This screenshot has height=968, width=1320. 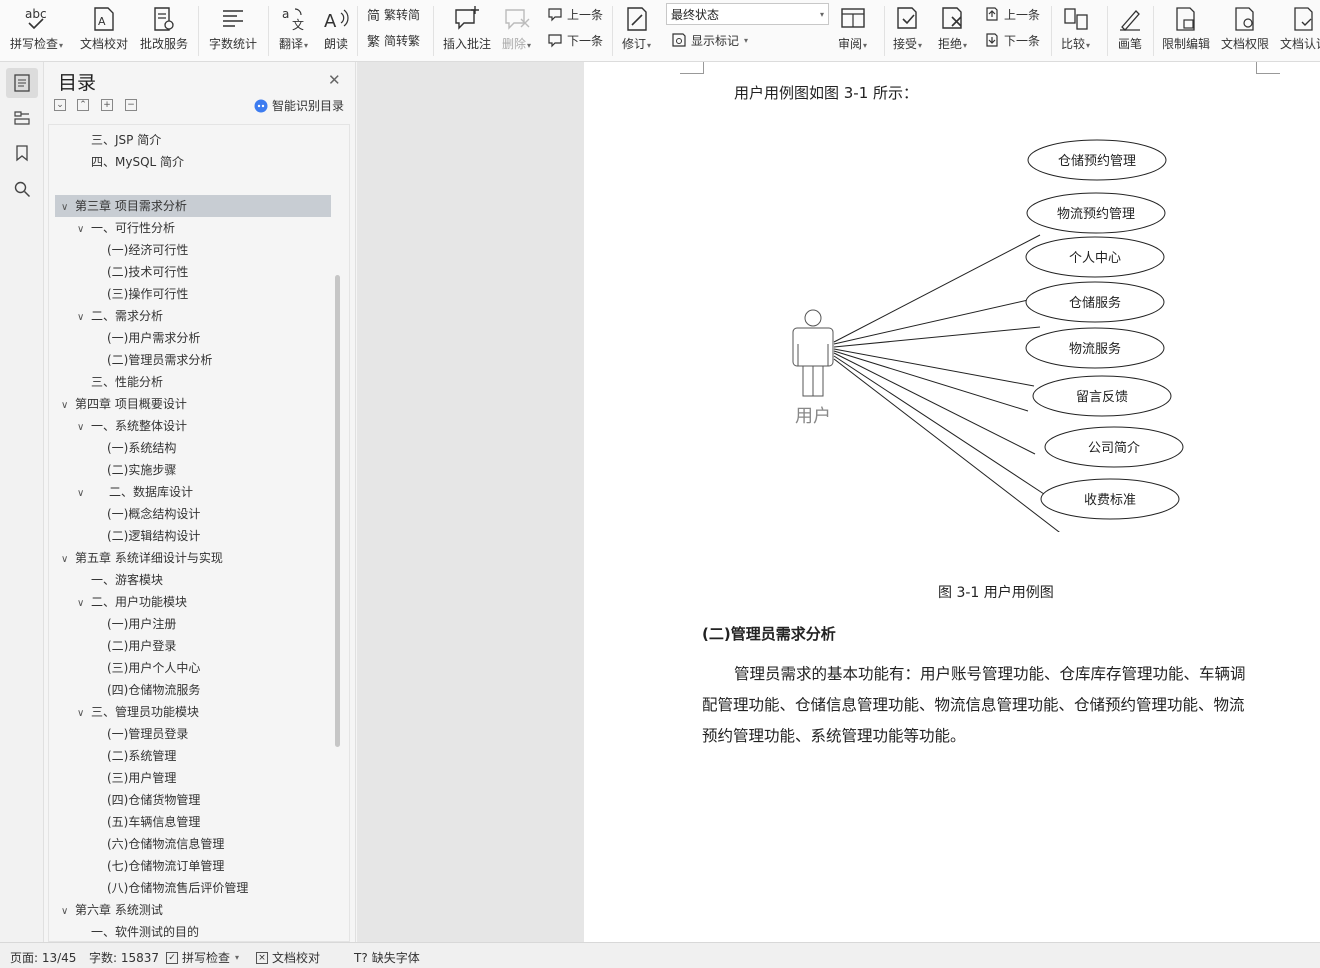 I want to click on prev-comment-button: 上一条, so click(x=575, y=14).